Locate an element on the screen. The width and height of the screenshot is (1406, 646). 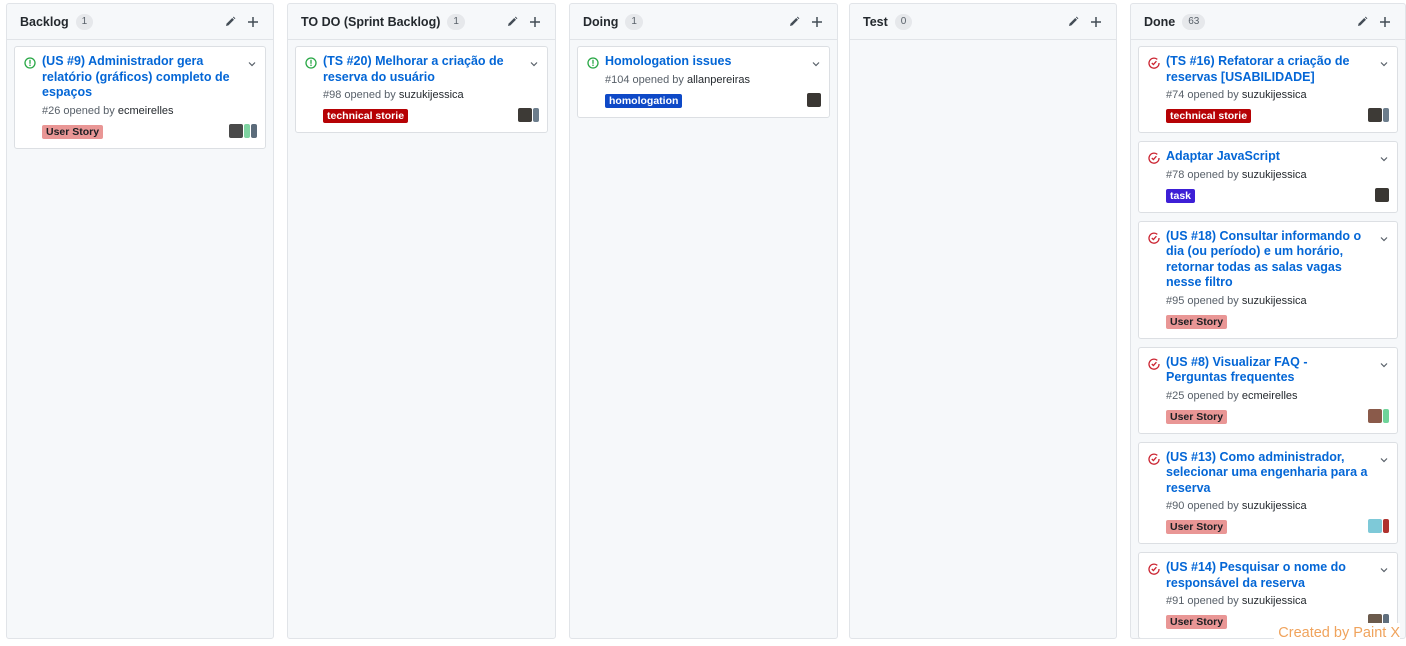
column-title: Done is located at coordinates (1160, 21).